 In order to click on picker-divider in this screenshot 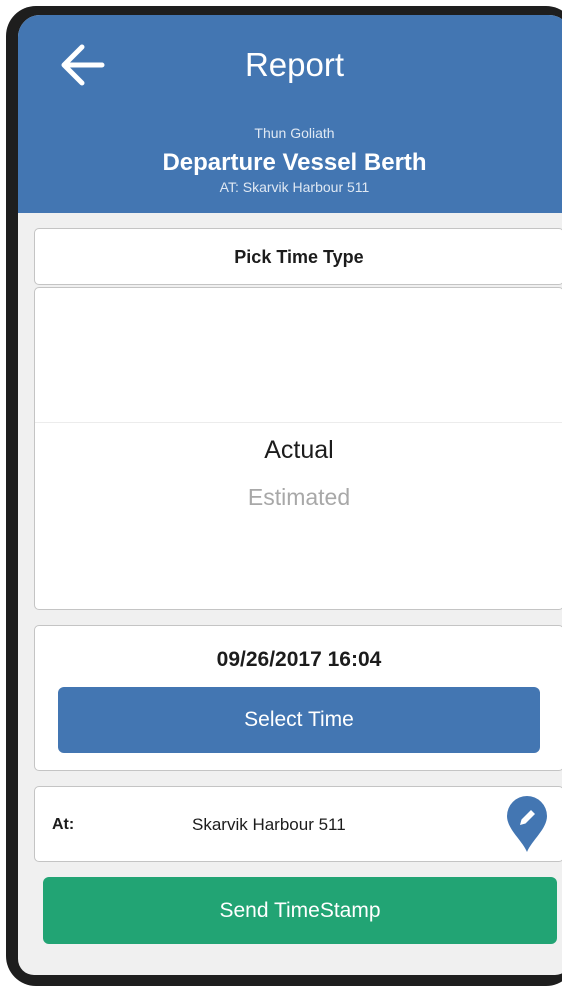, I will do `click(298, 422)`.